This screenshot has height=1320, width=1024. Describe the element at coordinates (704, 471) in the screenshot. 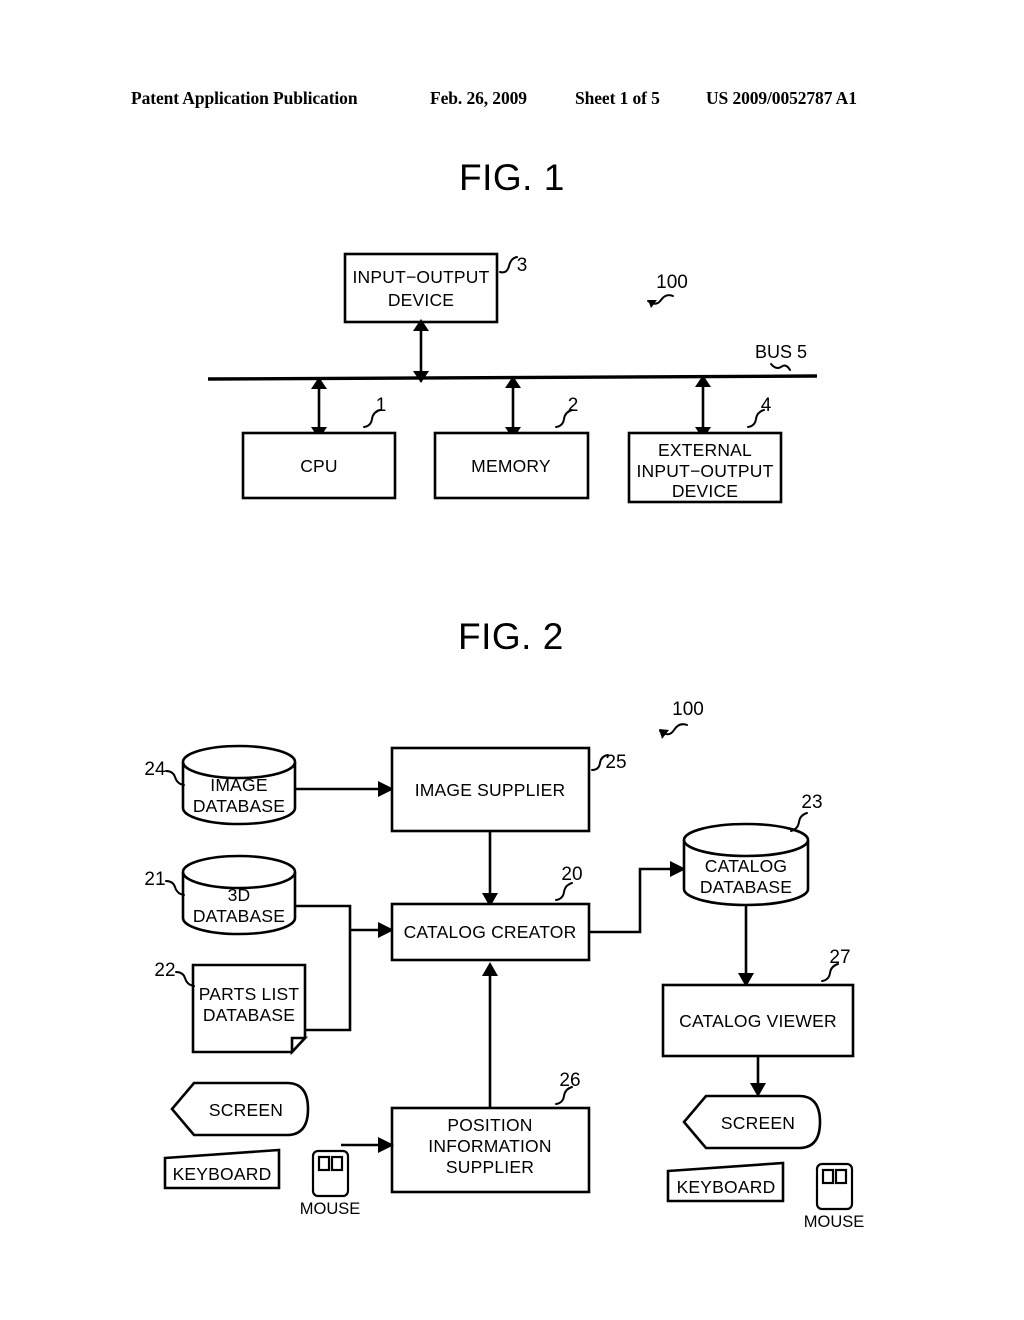

I see `node-external-io-label-2: INPUT−OUTPUT` at that location.